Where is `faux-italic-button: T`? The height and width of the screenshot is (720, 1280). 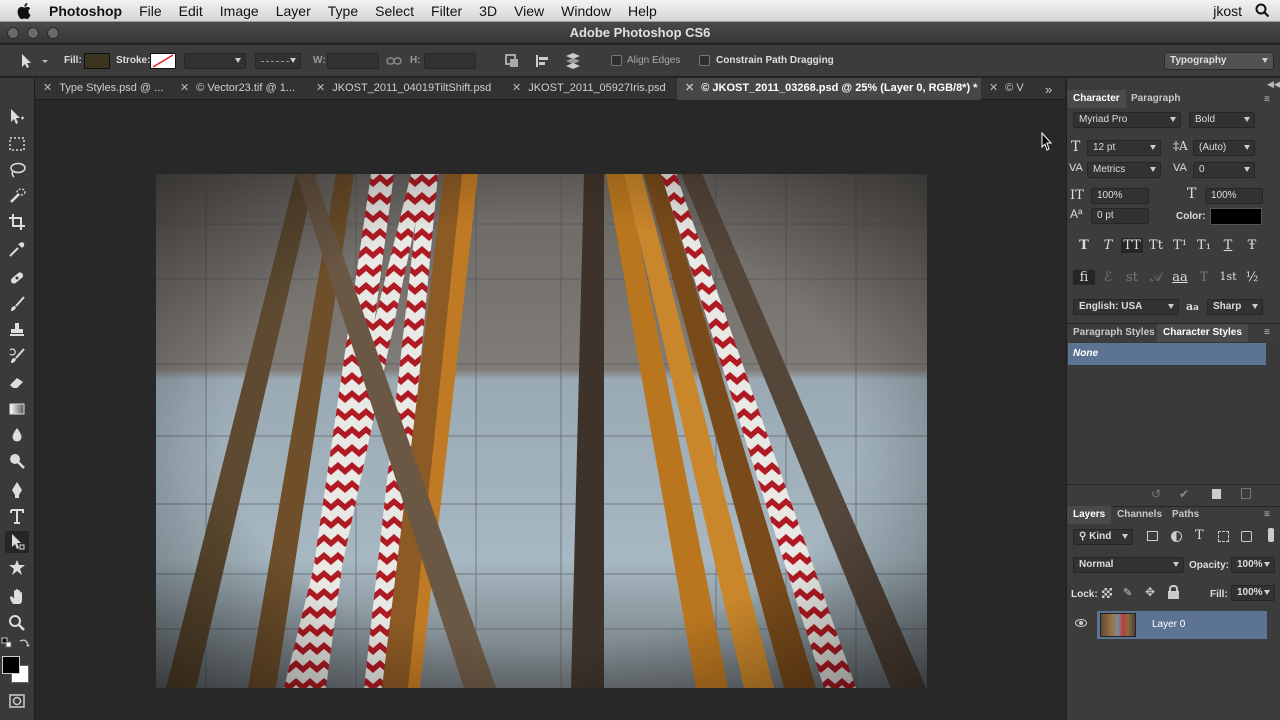 faux-italic-button: T is located at coordinates (1108, 245).